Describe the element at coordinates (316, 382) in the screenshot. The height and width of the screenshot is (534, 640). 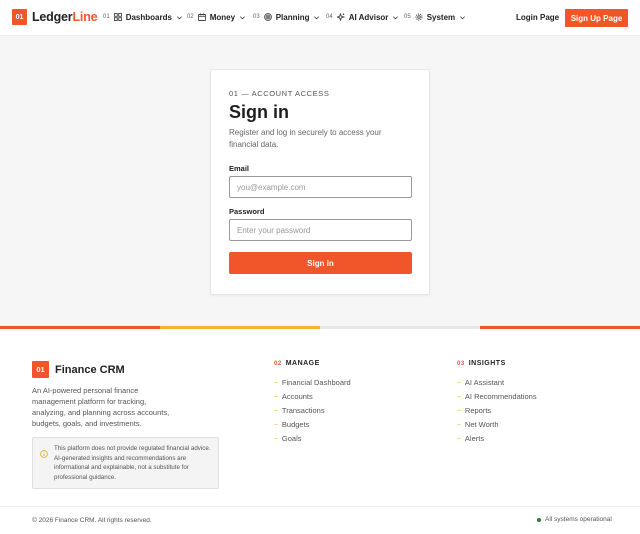
I see `link-label: Financial Dashboard` at that location.